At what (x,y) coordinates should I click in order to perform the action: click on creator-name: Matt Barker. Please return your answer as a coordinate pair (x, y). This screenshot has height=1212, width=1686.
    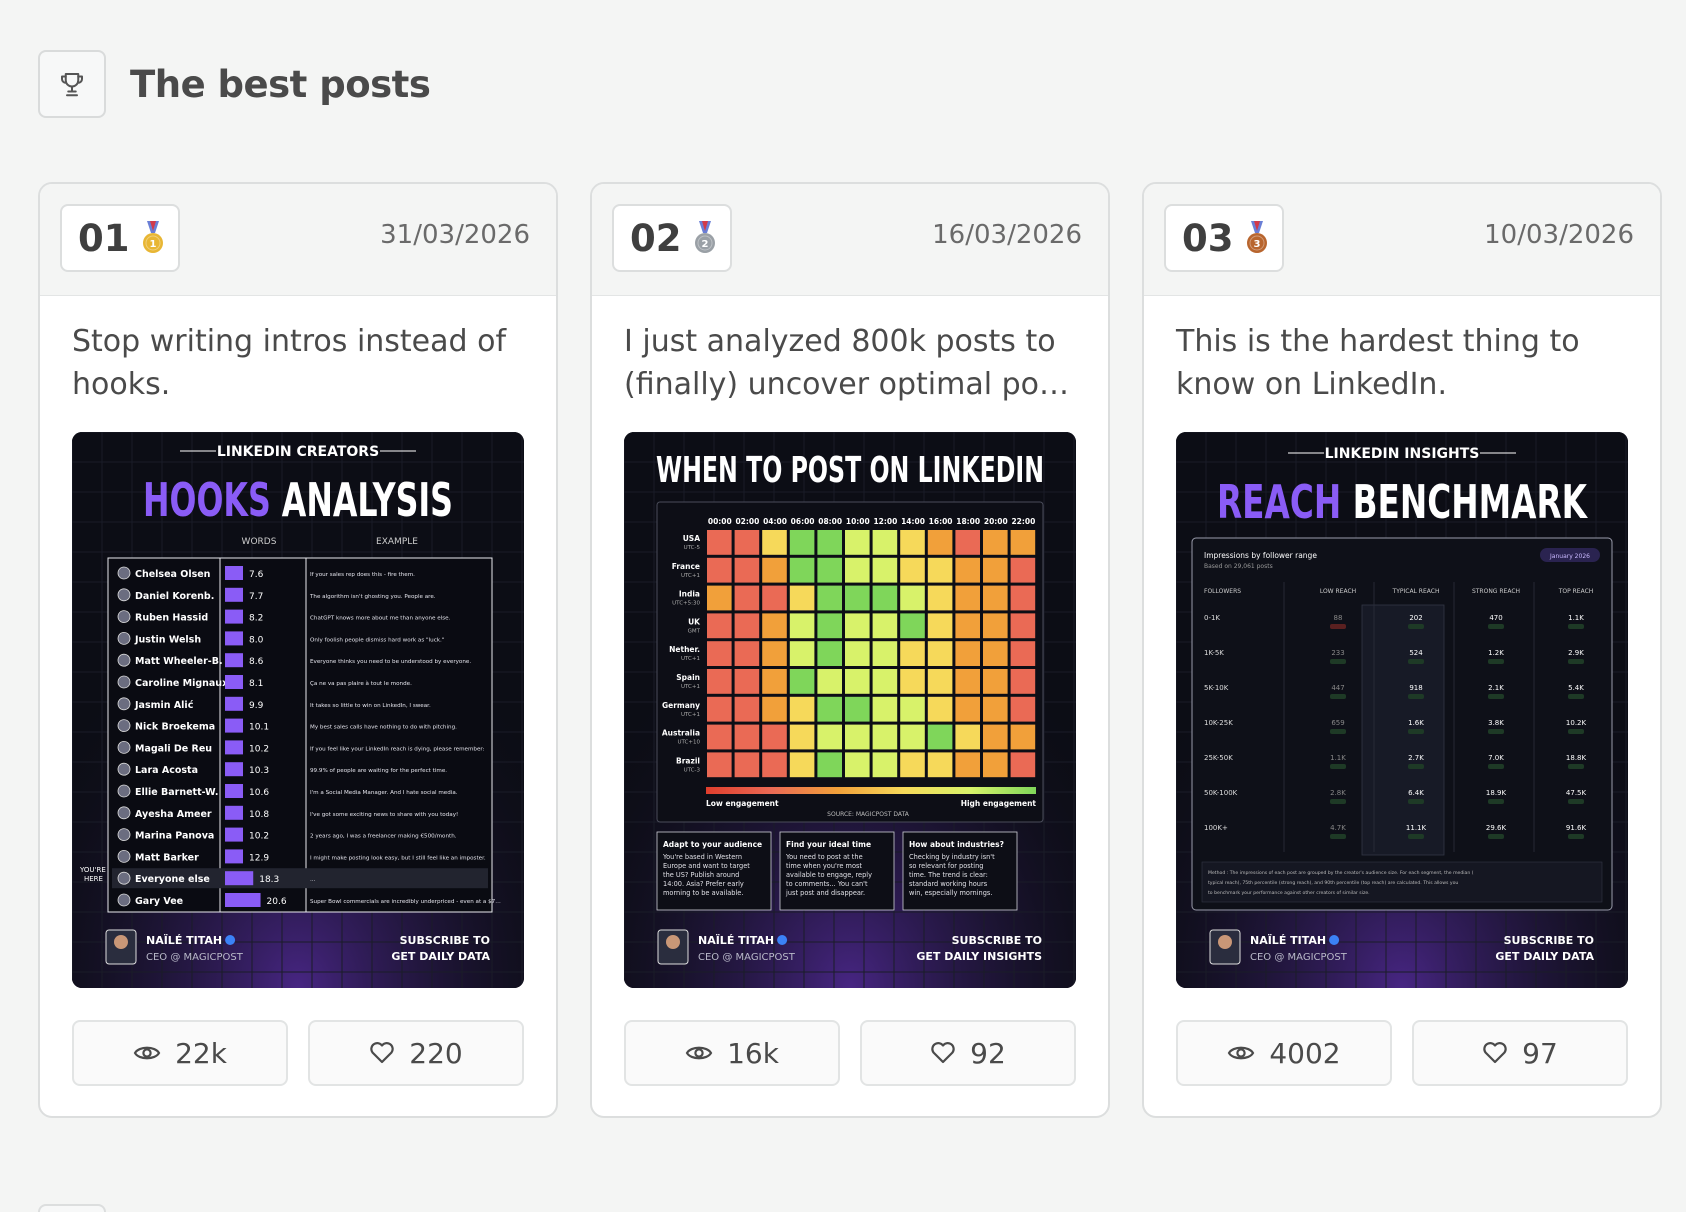
    Looking at the image, I should click on (167, 857).